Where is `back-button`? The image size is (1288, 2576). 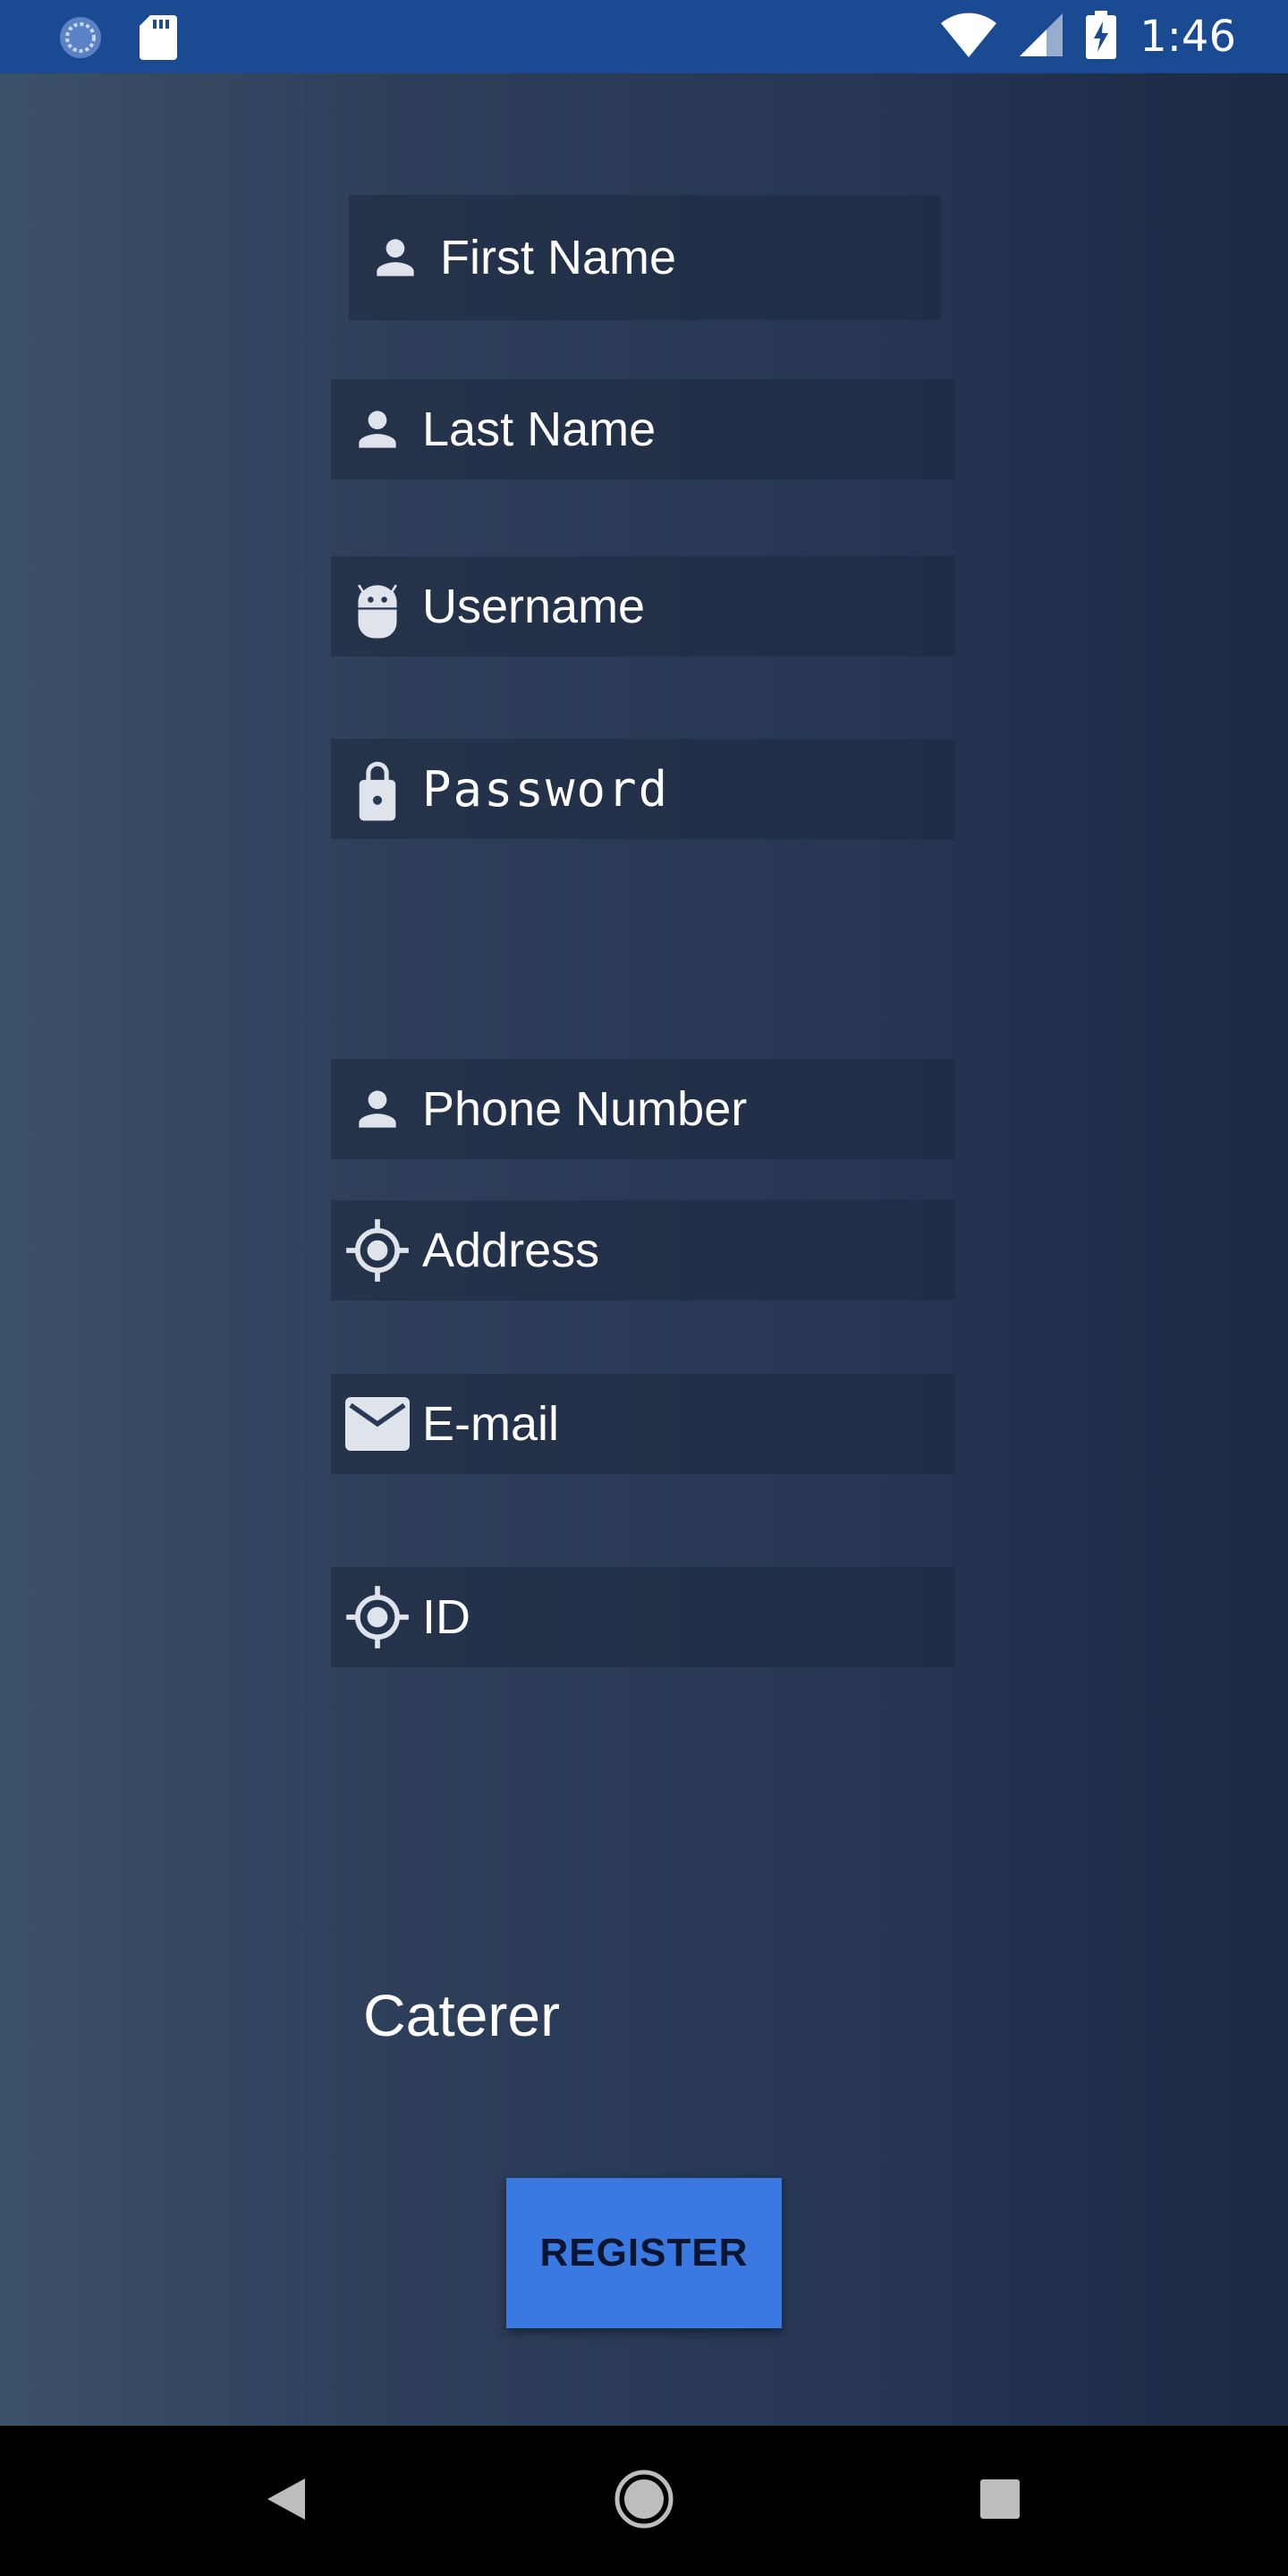 back-button is located at coordinates (286, 2501).